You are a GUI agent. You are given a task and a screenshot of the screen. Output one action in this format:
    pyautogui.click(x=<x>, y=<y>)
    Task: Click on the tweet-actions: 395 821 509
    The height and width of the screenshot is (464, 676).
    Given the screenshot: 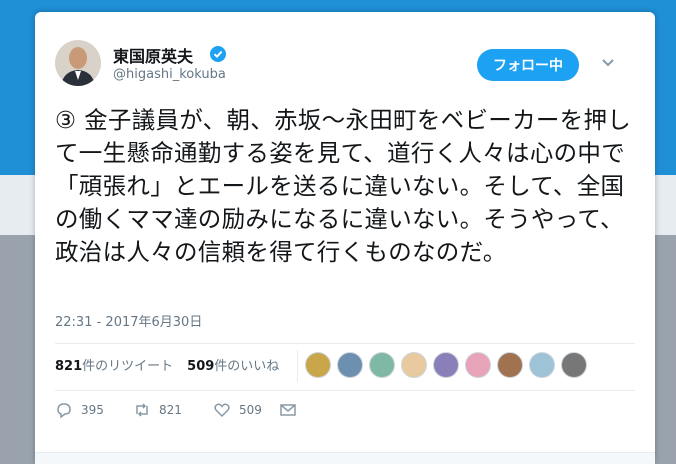 What is the action you would take?
    pyautogui.click(x=180, y=410)
    